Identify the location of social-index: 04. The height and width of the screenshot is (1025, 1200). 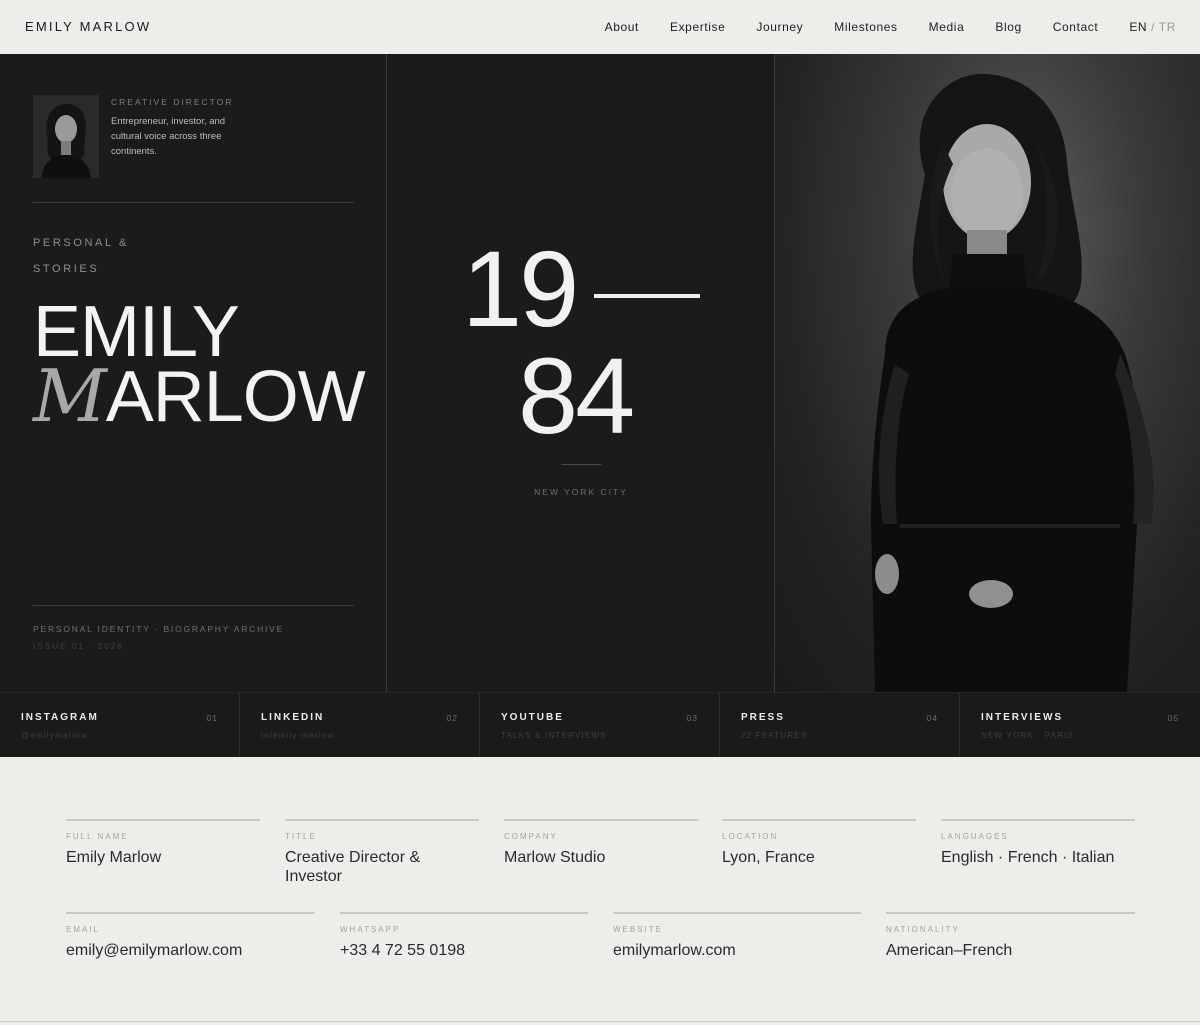
(932, 718).